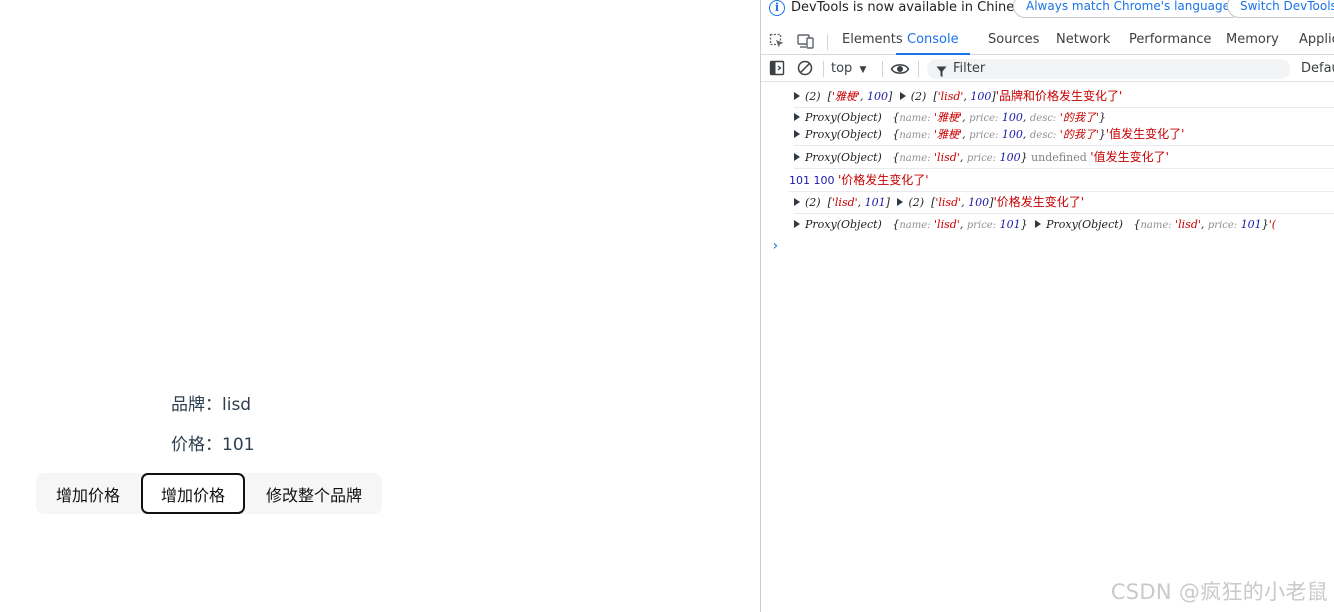 The width and height of the screenshot is (1334, 612). I want to click on match-language-button: Always match Chrome's language, so click(1128, 9).